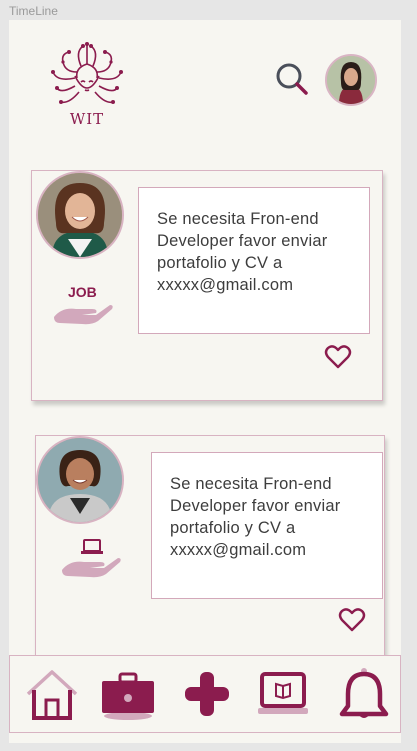  What do you see at coordinates (91, 560) in the screenshot?
I see `hand-laptop-icon` at bounding box center [91, 560].